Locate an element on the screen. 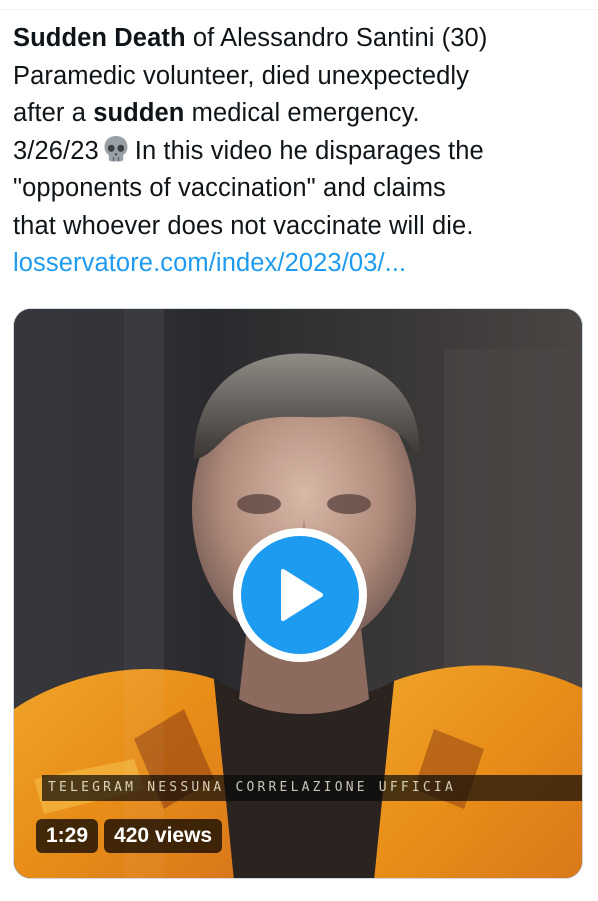 This screenshot has height=901, width=598. views-badge: 420 views is located at coordinates (163, 836).